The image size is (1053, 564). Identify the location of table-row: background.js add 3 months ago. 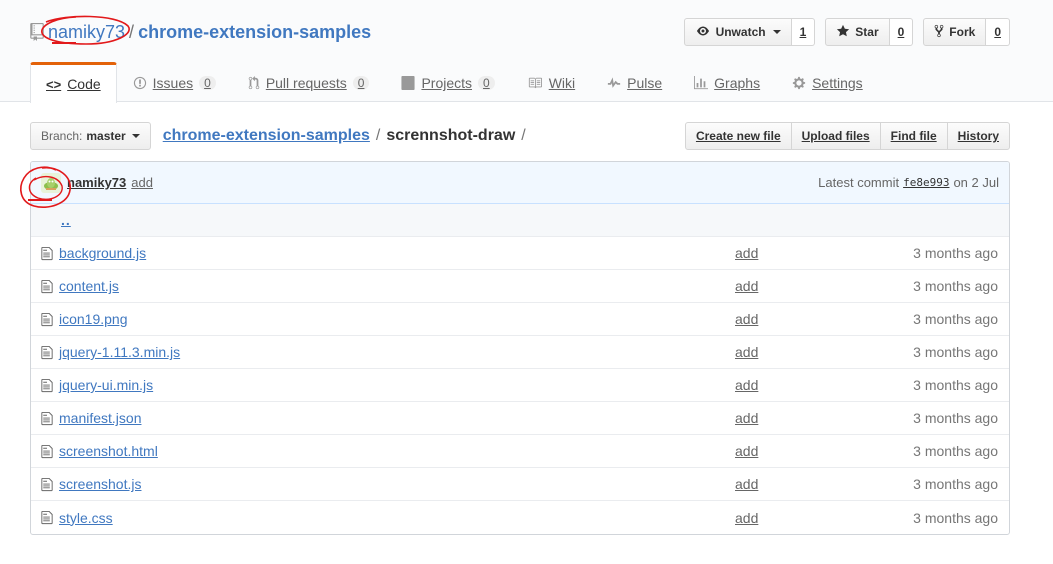
(520, 253).